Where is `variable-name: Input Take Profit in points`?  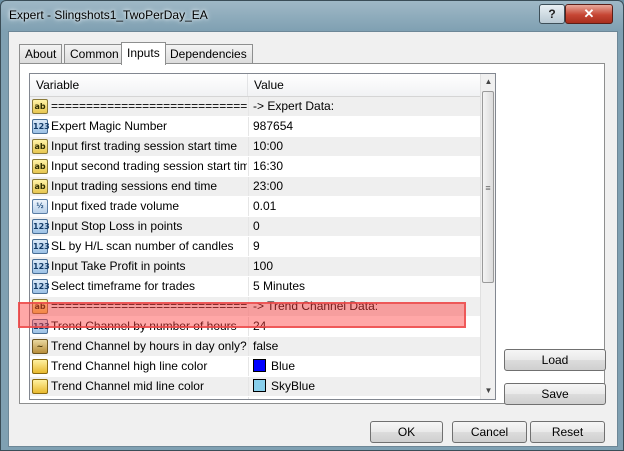
variable-name: Input Take Profit in points is located at coordinates (118, 266).